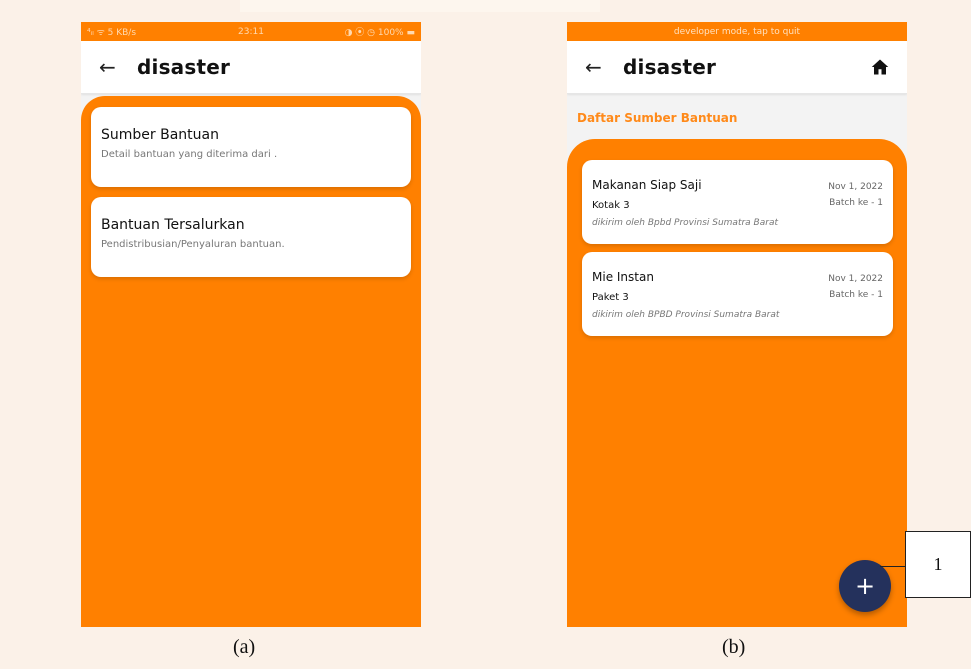  I want to click on menu-card-title: Bantuan Tersalurkan, so click(173, 225).